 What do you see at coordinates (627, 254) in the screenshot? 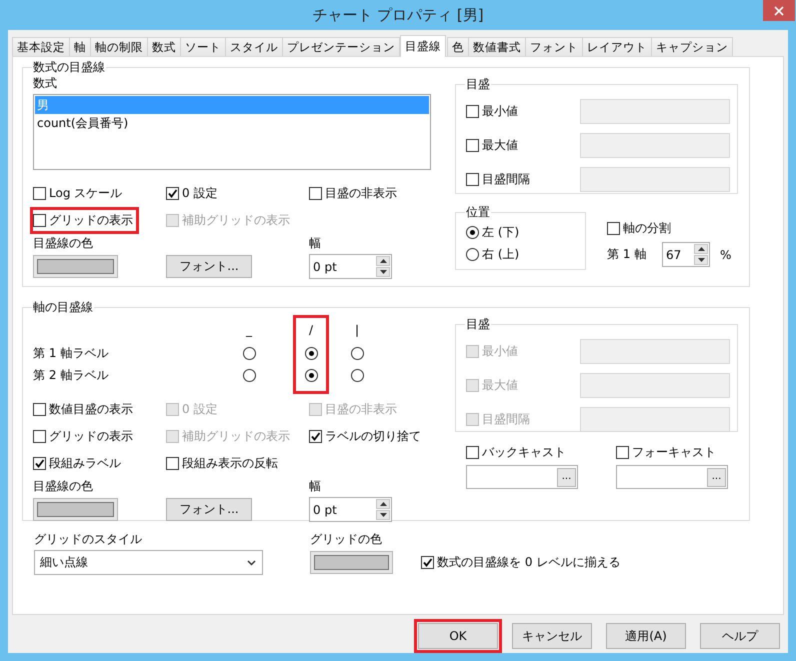
I see `field-label: 第 1 軸` at bounding box center [627, 254].